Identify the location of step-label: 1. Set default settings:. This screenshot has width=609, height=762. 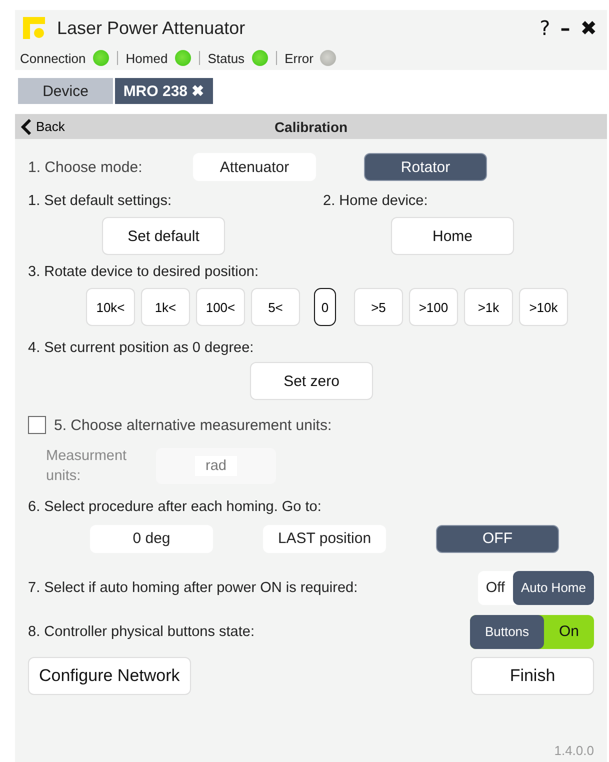
(100, 201).